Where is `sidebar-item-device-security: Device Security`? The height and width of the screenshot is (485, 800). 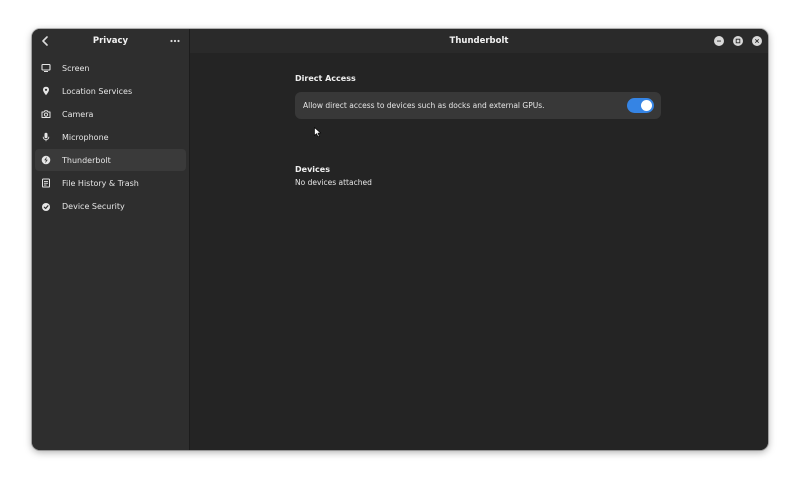
sidebar-item-device-security: Device Security is located at coordinates (110, 207).